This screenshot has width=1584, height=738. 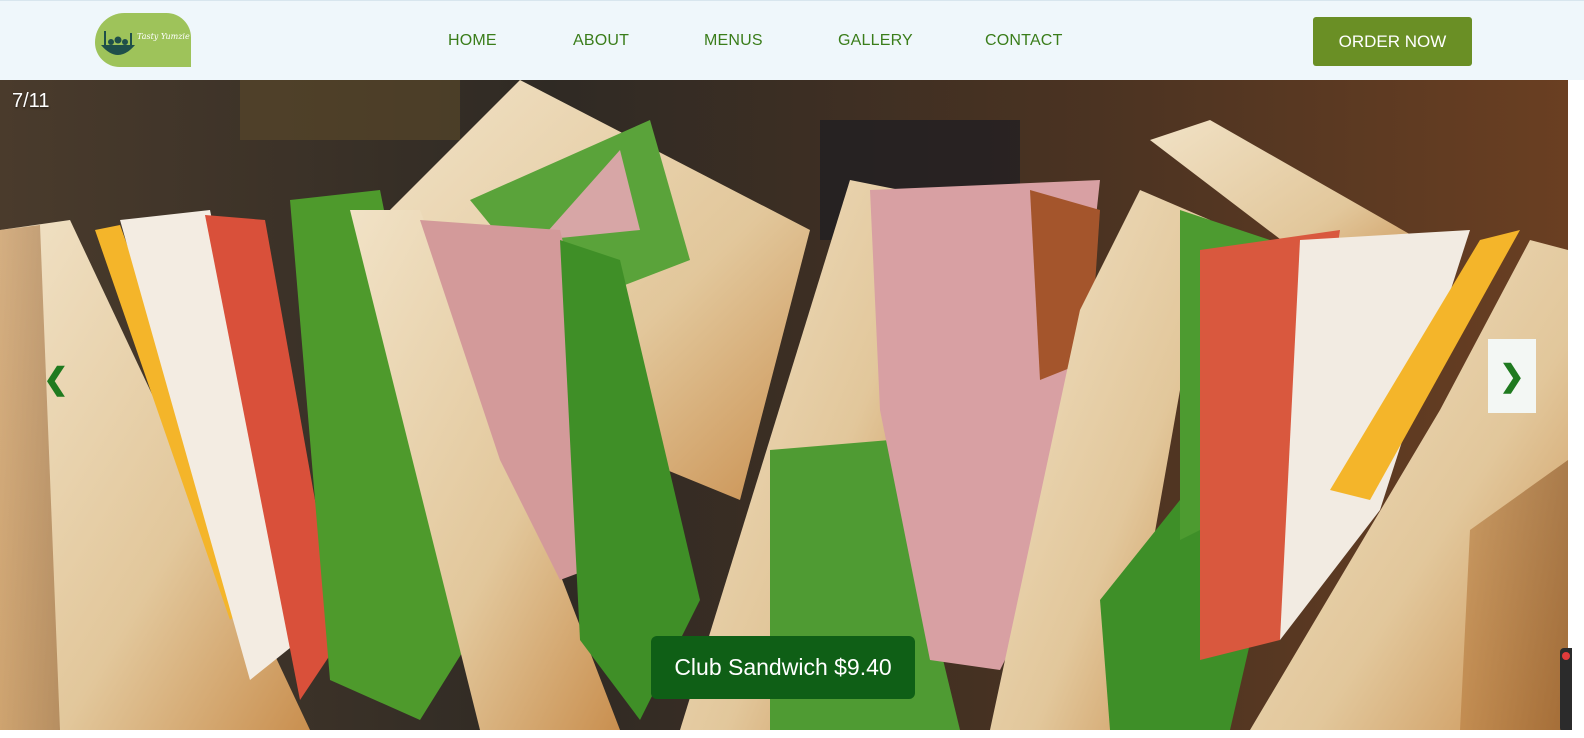 What do you see at coordinates (792, 734) in the screenshot?
I see `page-bottom-strip` at bounding box center [792, 734].